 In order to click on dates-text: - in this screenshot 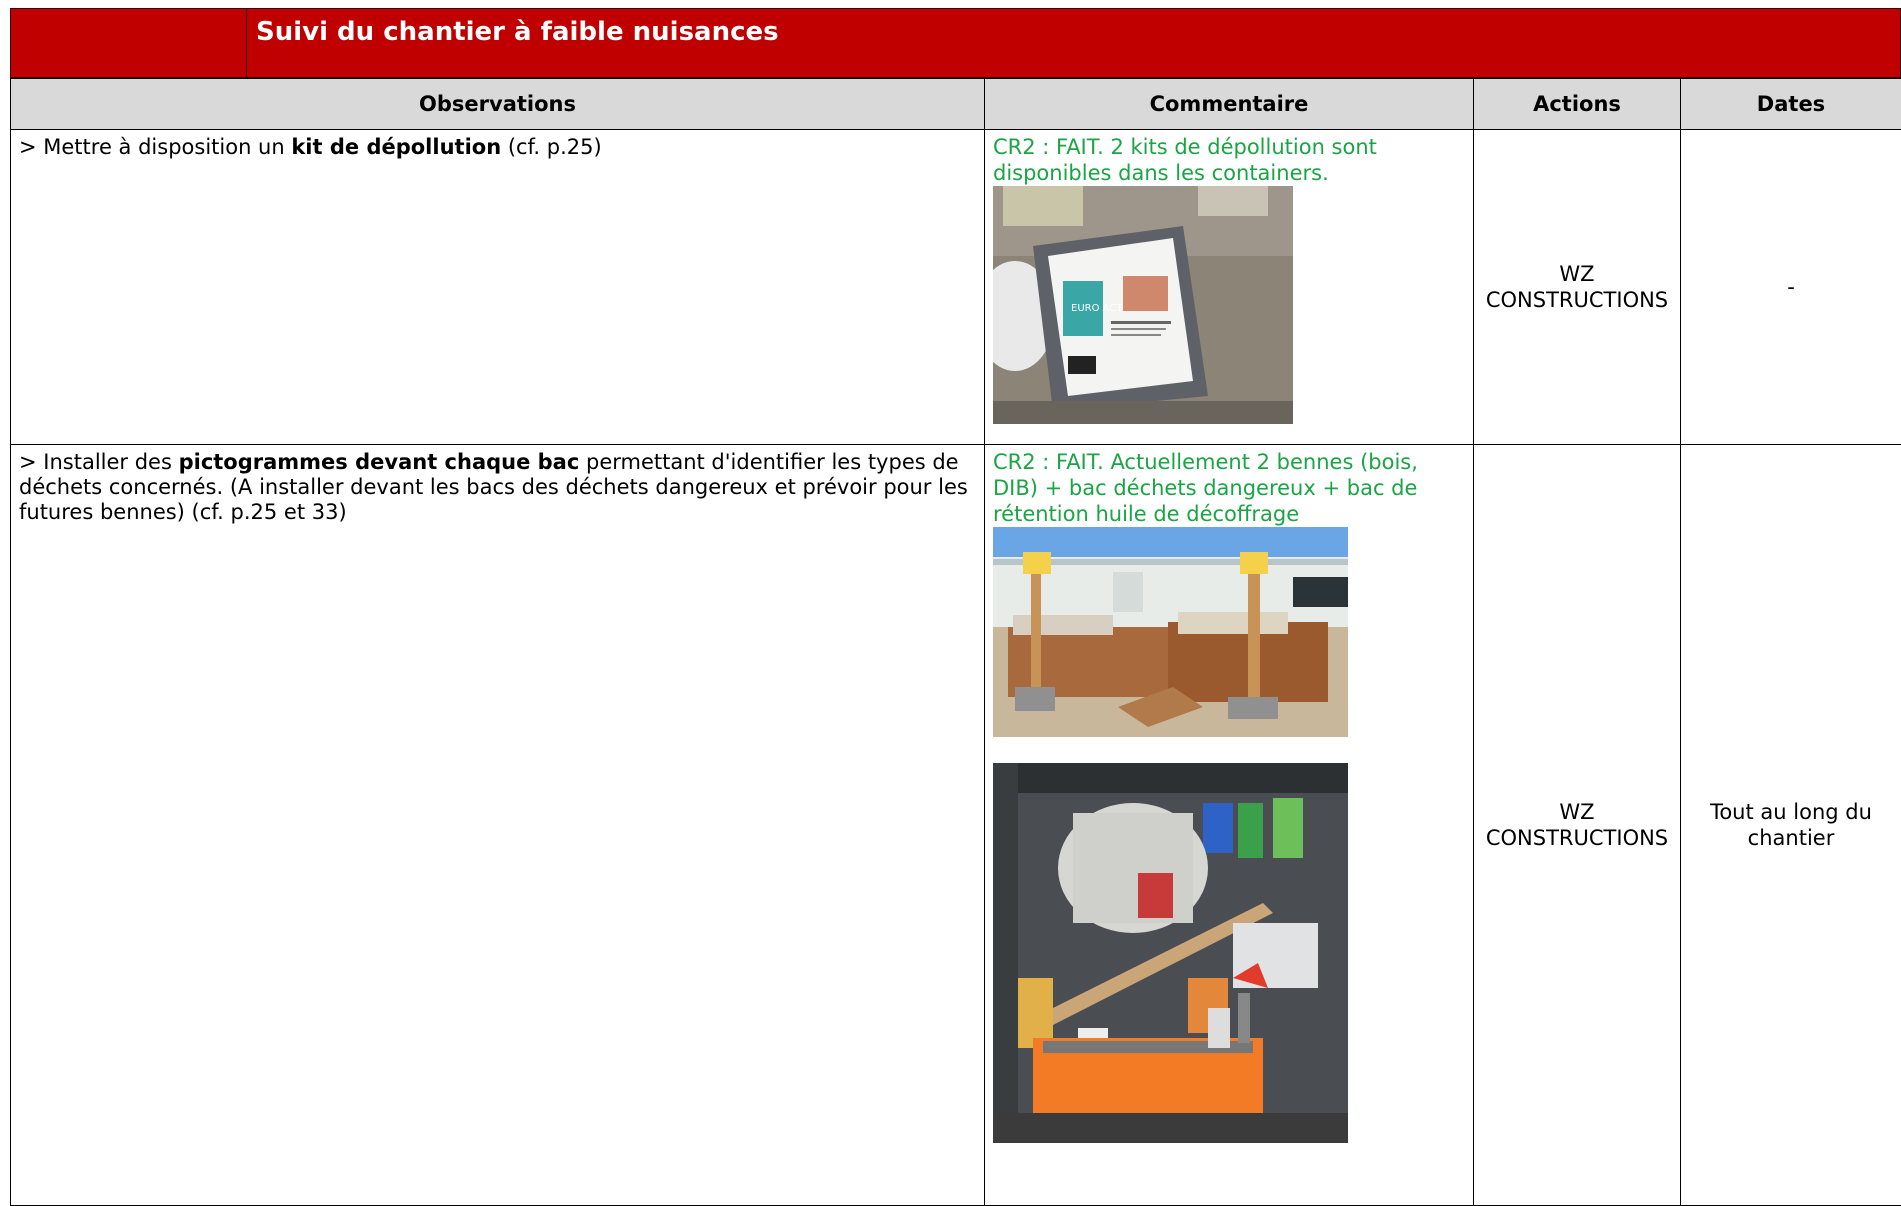, I will do `click(1791, 287)`.